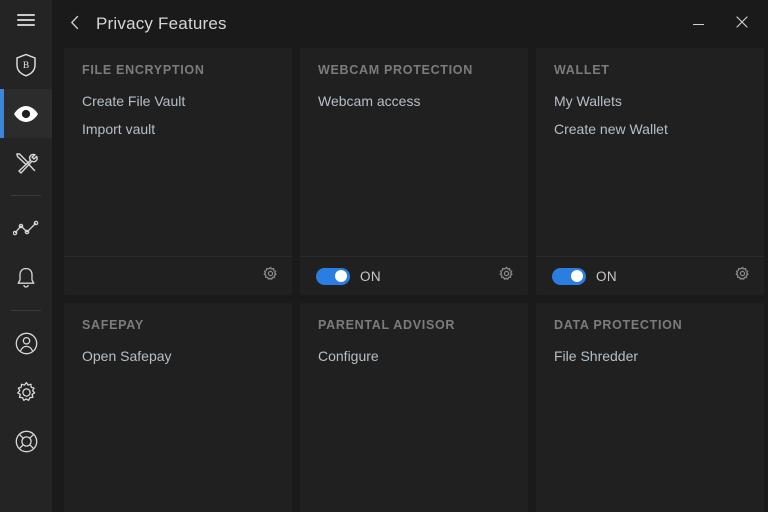  Describe the element at coordinates (178, 356) in the screenshot. I see `card-action-link: Open Safepay` at that location.